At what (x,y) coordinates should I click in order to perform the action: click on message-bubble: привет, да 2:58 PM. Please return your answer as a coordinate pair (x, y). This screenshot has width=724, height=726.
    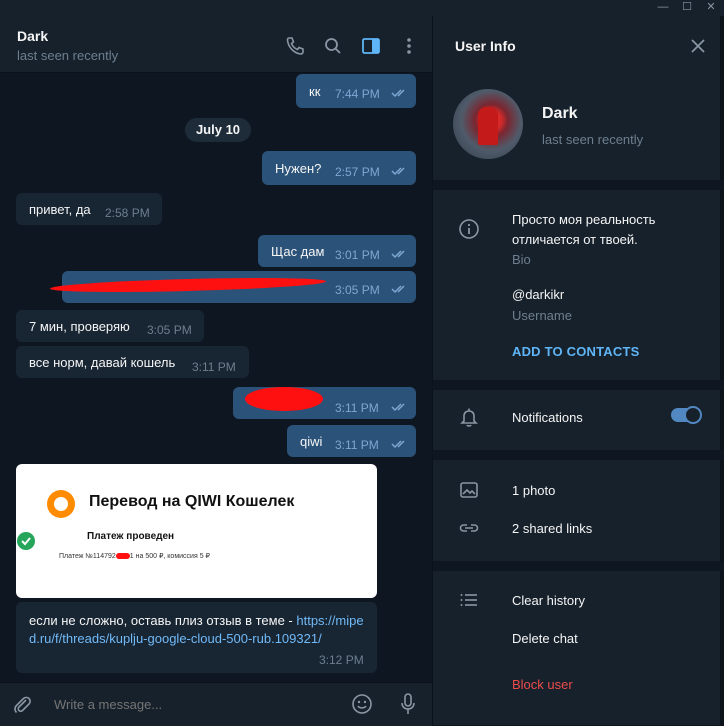
    Looking at the image, I should click on (89, 209).